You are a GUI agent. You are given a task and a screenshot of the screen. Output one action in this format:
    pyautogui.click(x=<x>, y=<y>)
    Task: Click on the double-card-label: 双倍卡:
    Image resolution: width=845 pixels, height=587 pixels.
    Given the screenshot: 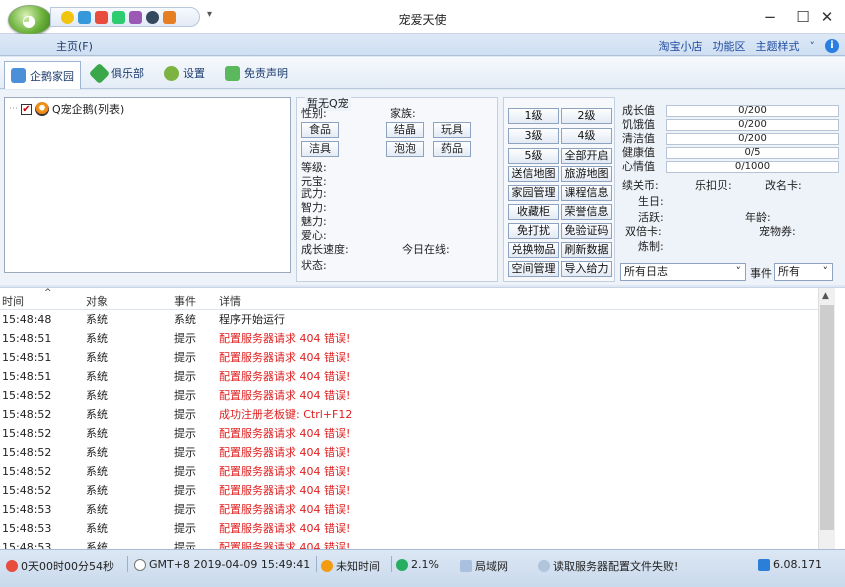 What is the action you would take?
    pyautogui.click(x=643, y=231)
    